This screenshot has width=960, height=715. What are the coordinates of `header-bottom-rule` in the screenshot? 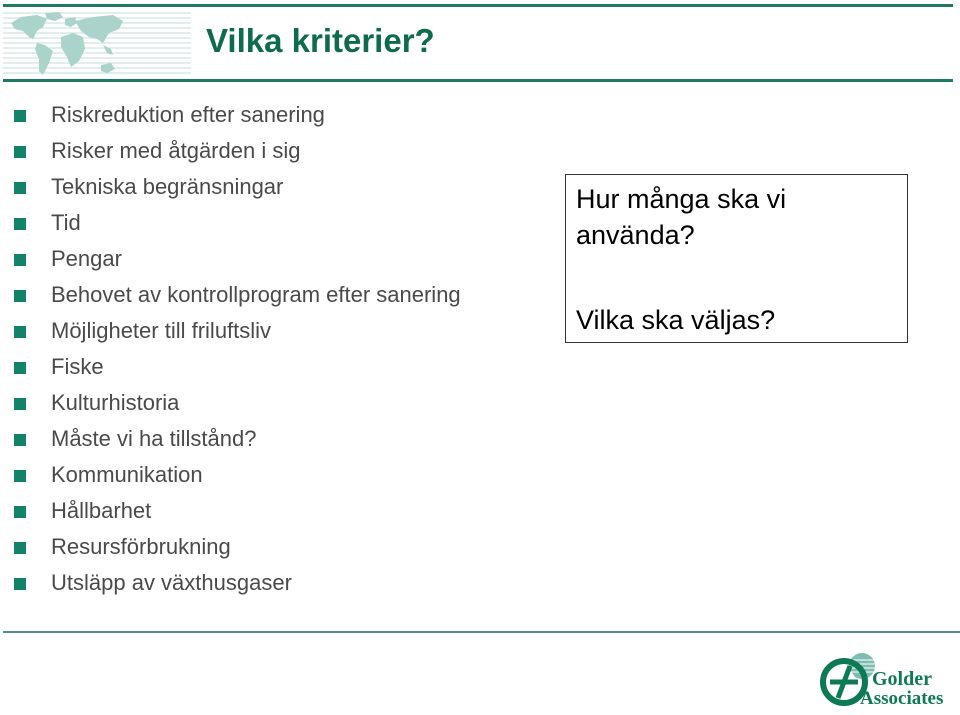 It's located at (478, 80).